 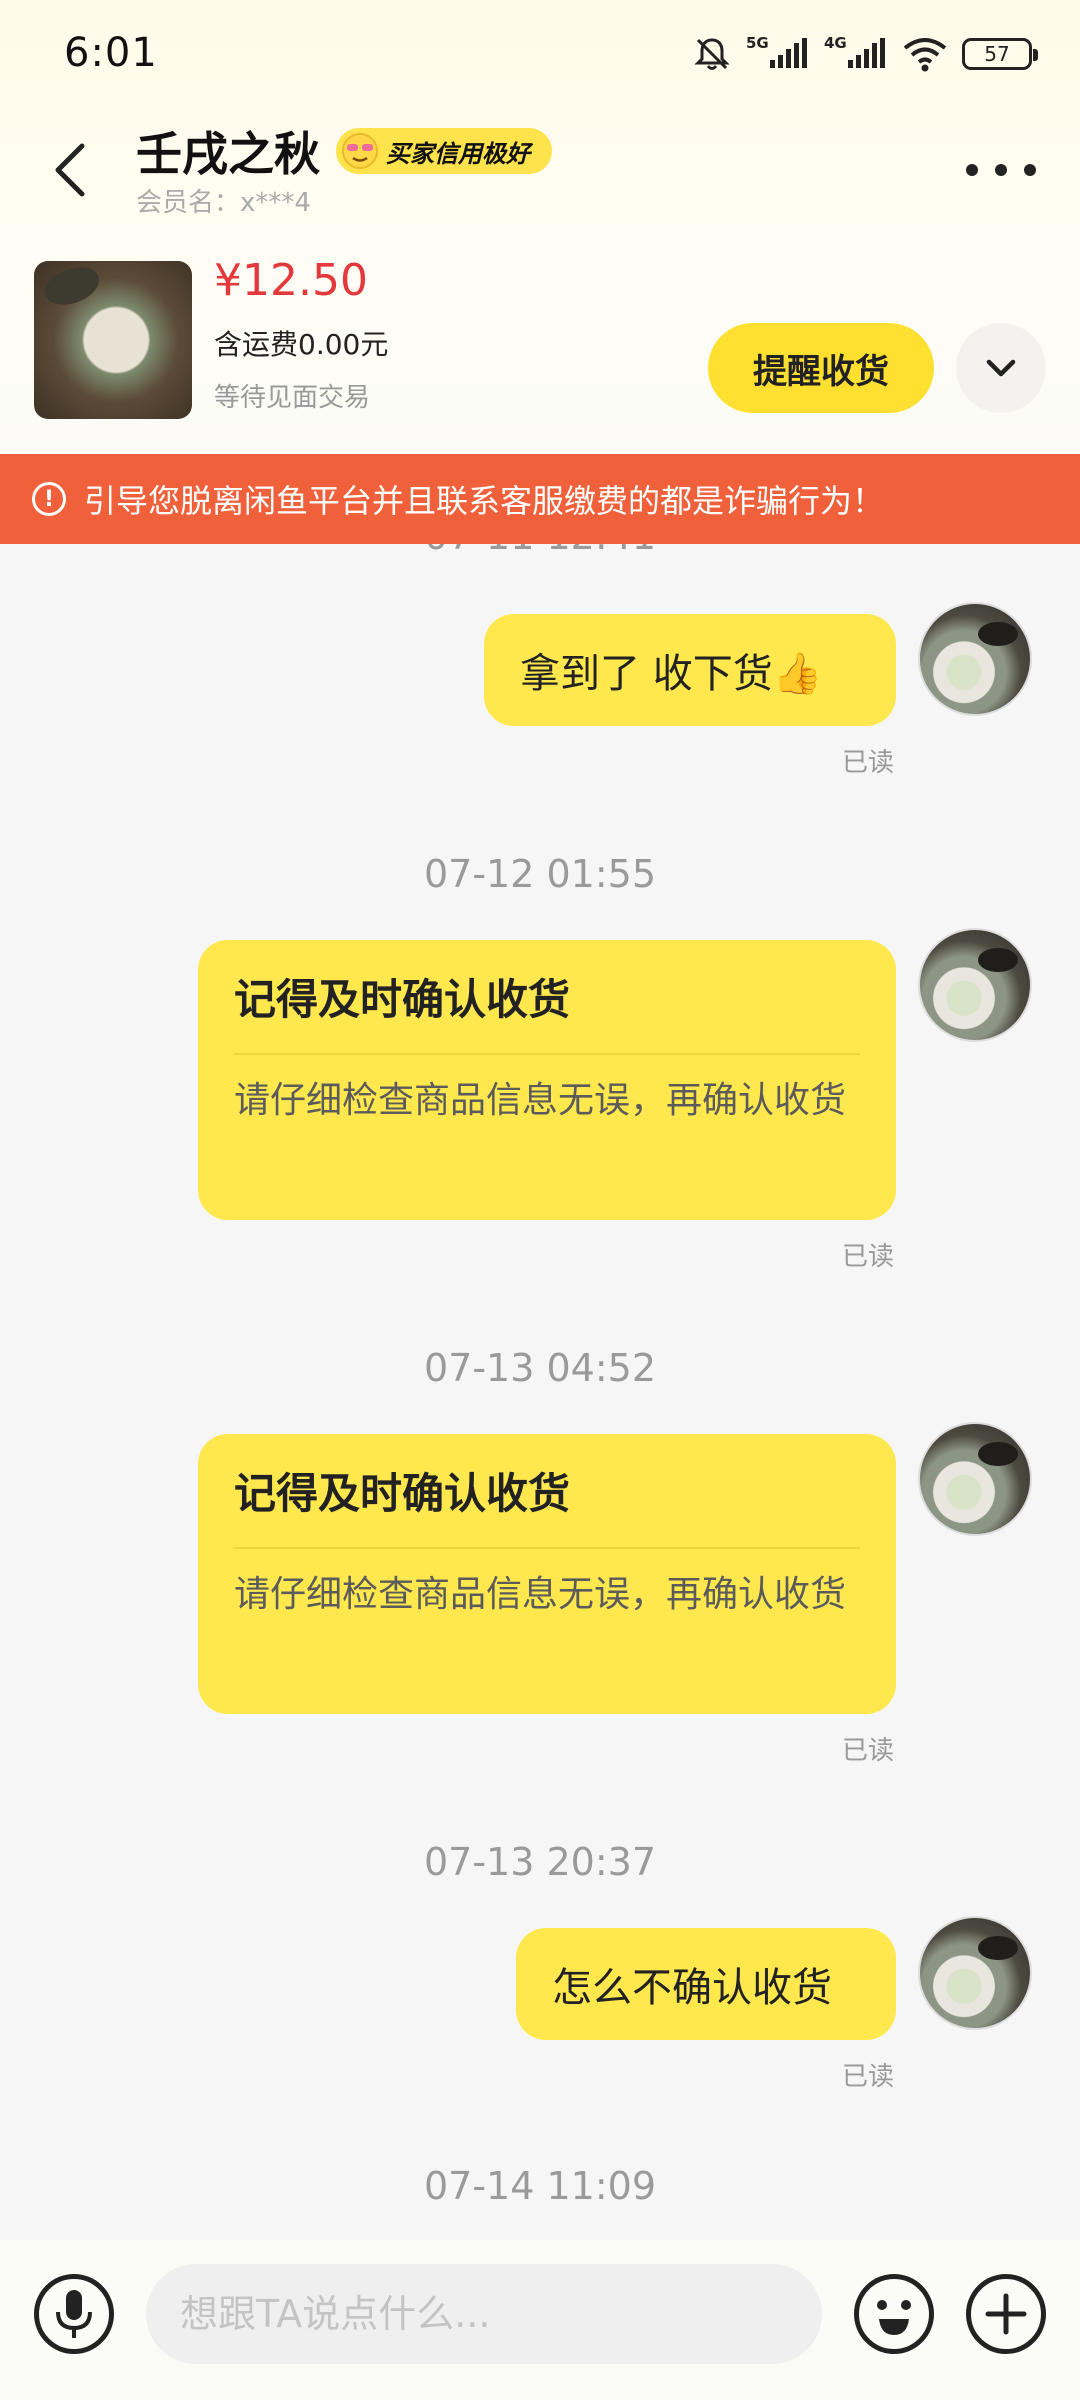 I want to click on chat-header: 壬戌之秋 买家信用极好 会员名：x***4, so click(x=540, y=175).